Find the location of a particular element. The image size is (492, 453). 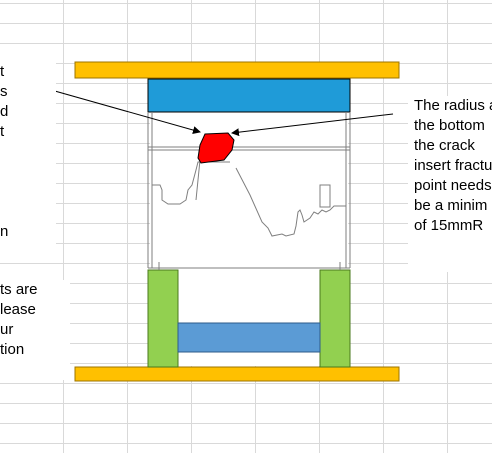

callout-left-top: t s d t n is located at coordinates (28, 162).